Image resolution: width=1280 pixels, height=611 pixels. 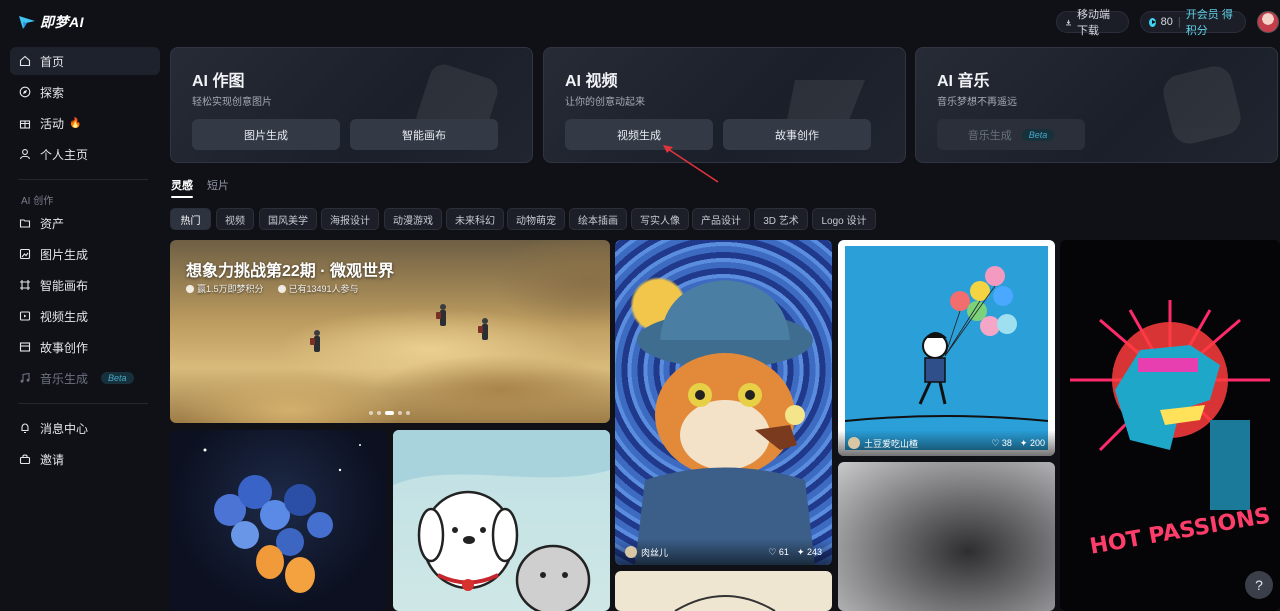 I want to click on beta-badge: Beta, so click(x=117, y=378).